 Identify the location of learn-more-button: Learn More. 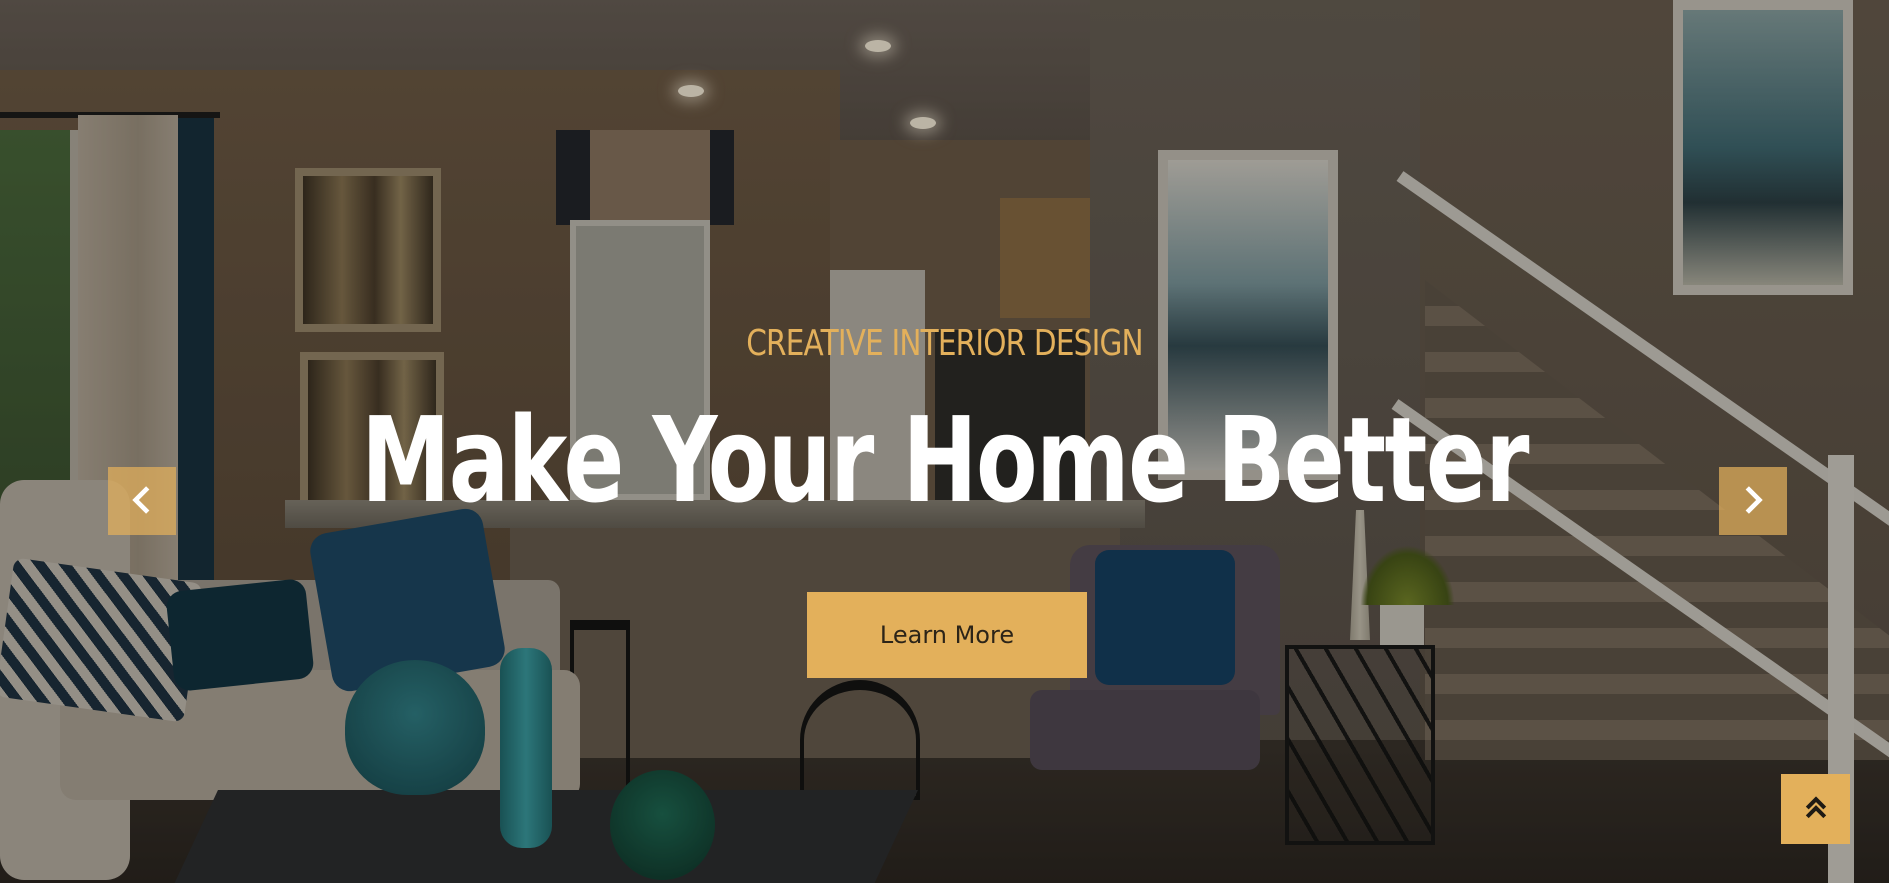
(947, 635).